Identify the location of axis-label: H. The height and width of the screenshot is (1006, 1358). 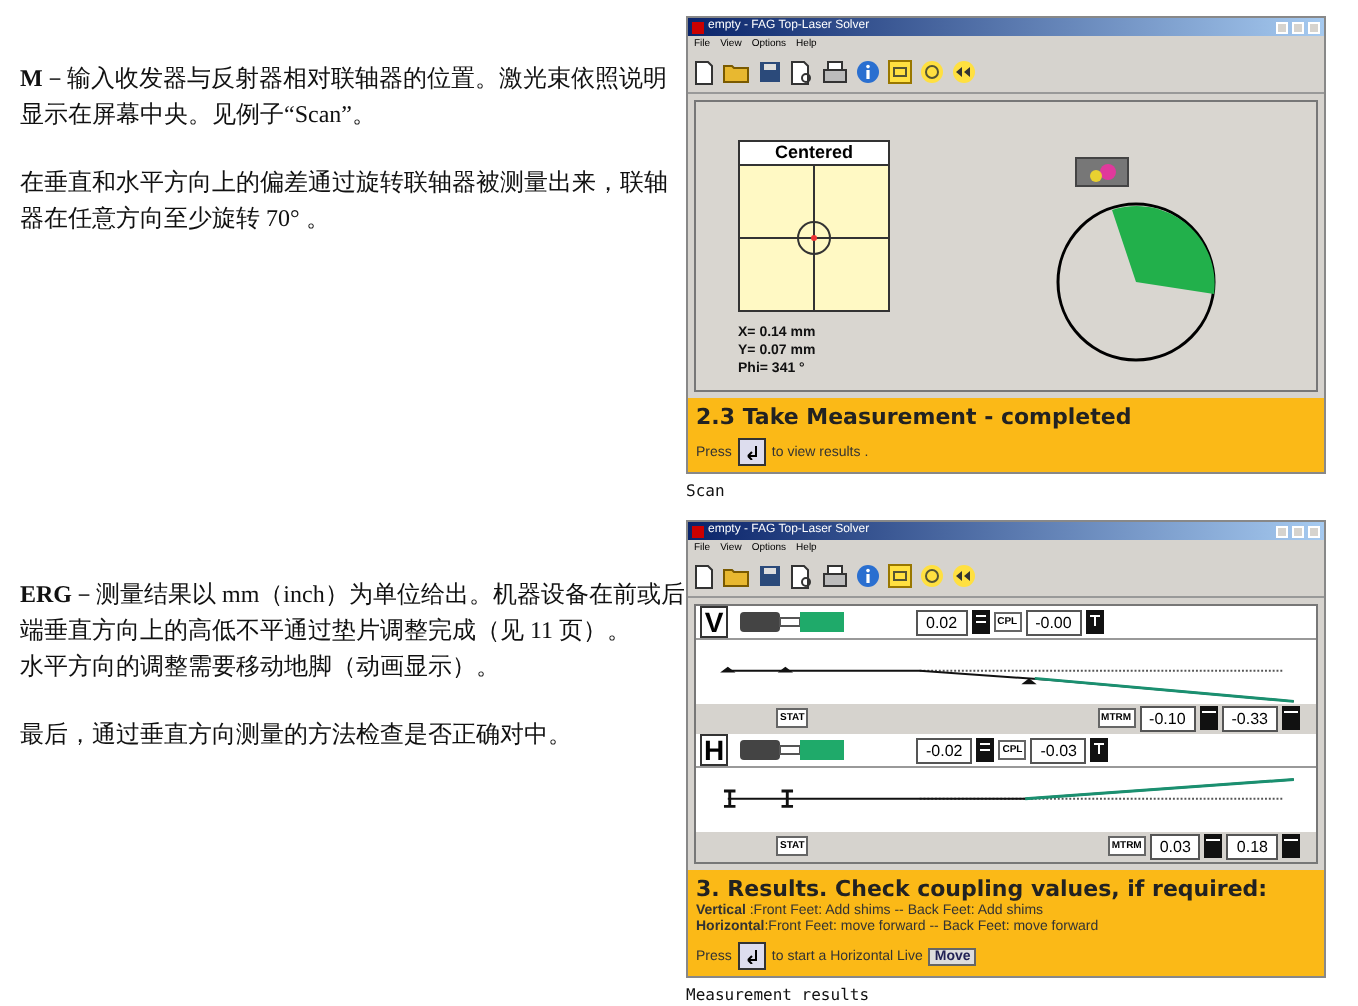
(714, 750).